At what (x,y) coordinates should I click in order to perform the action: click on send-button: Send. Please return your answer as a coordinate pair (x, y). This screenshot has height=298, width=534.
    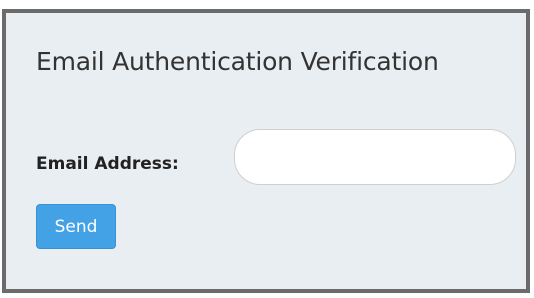
    Looking at the image, I should click on (76, 226).